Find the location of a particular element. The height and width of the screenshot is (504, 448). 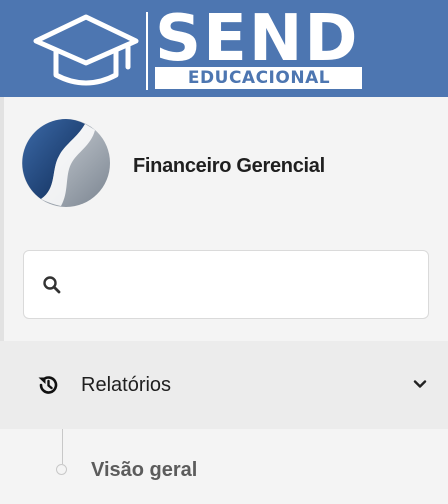

submenu-relatorios: Visão geral is located at coordinates (224, 466).